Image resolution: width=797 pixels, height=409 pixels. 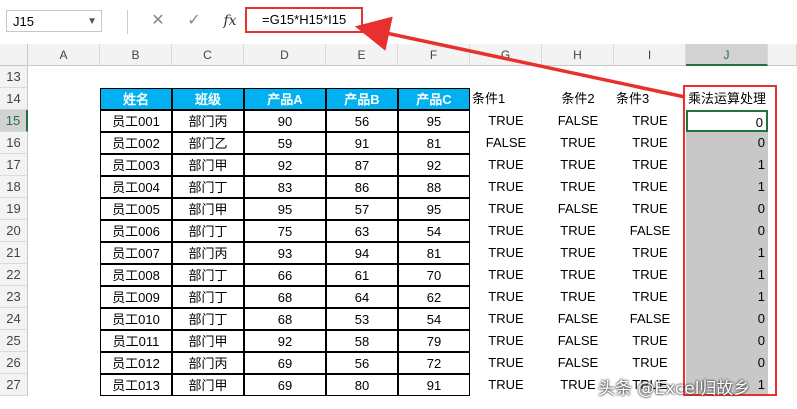 I want to click on arrow-line, so click(x=520, y=57).